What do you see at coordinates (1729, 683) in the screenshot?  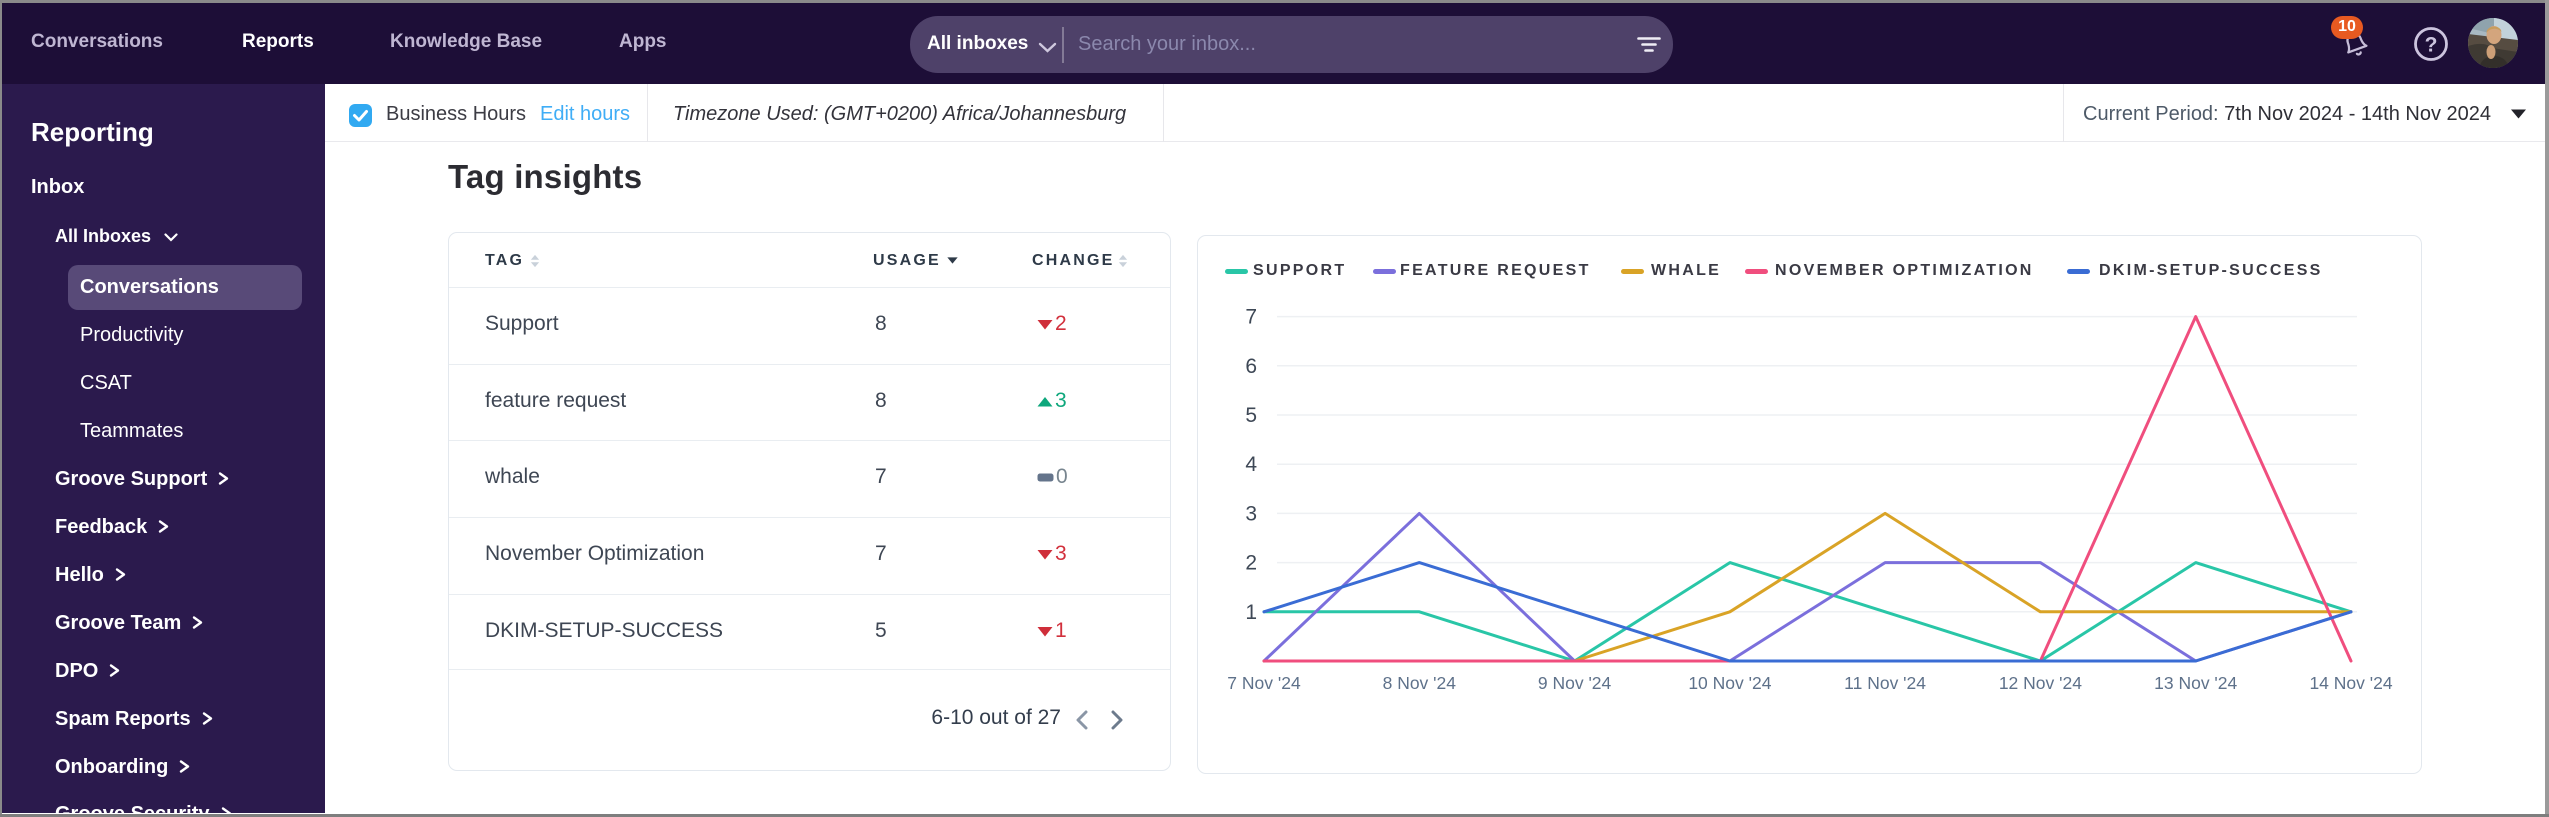 I see `svg-text: 10 Nov '24` at bounding box center [1729, 683].